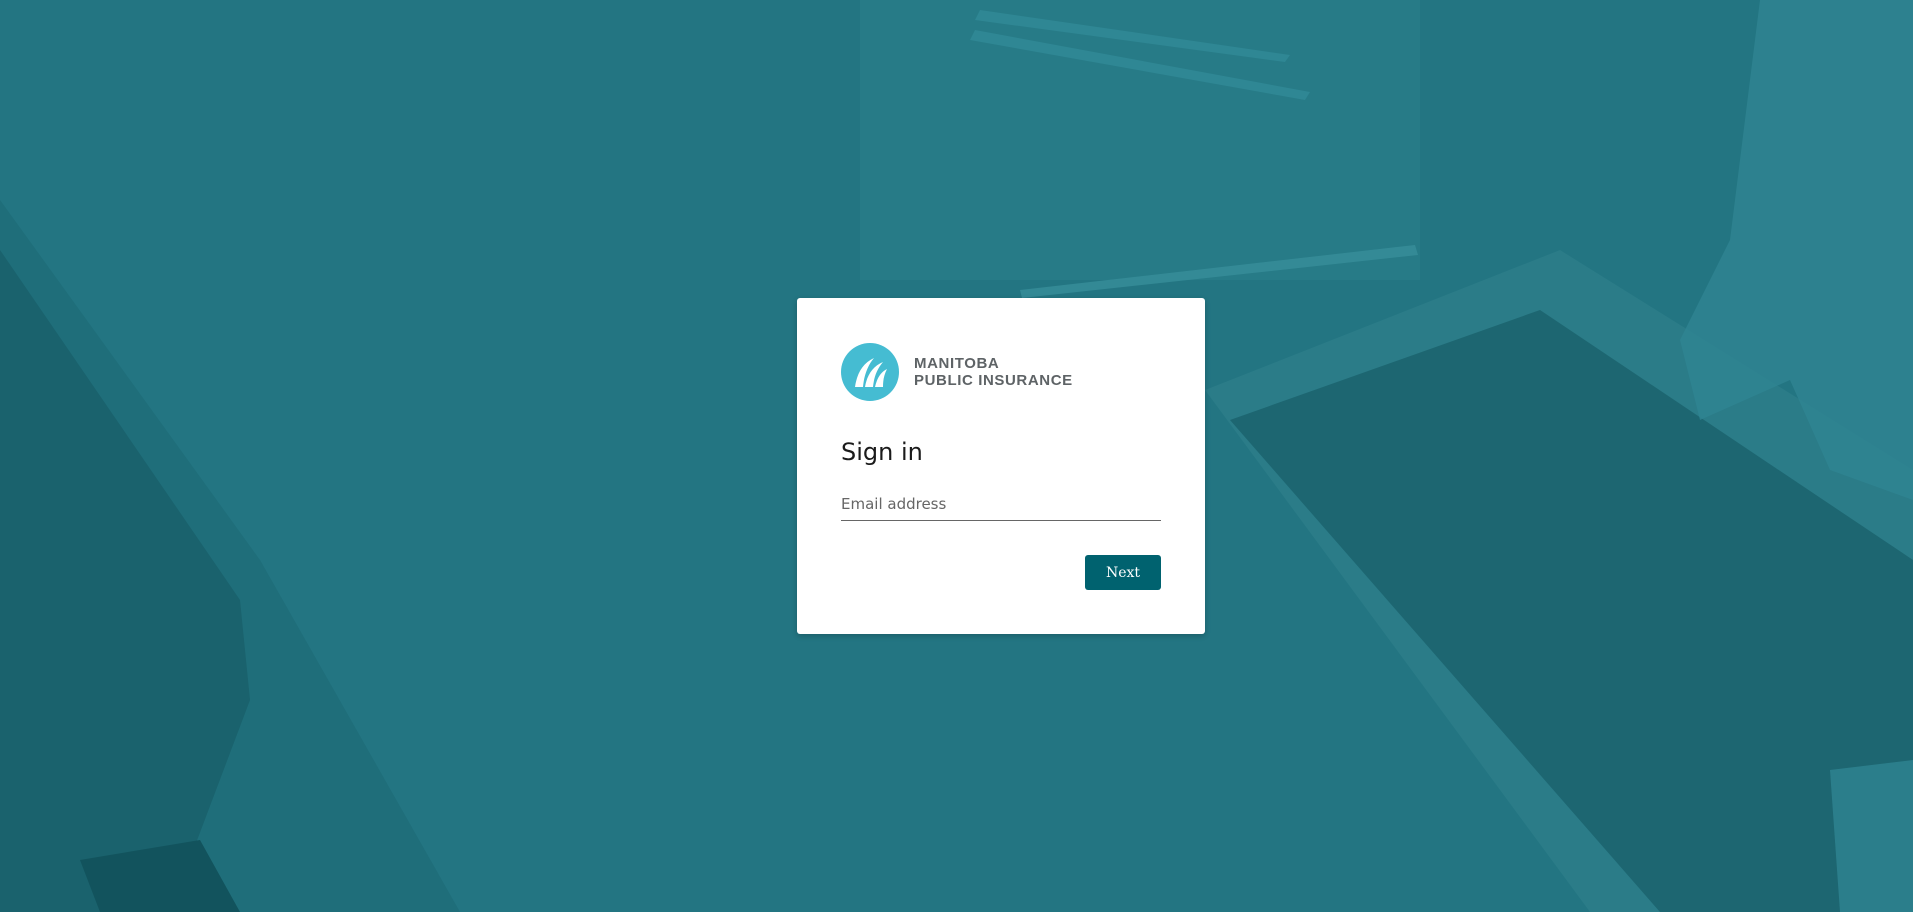  Describe the element at coordinates (1123, 572) in the screenshot. I see `next-button: Next` at that location.